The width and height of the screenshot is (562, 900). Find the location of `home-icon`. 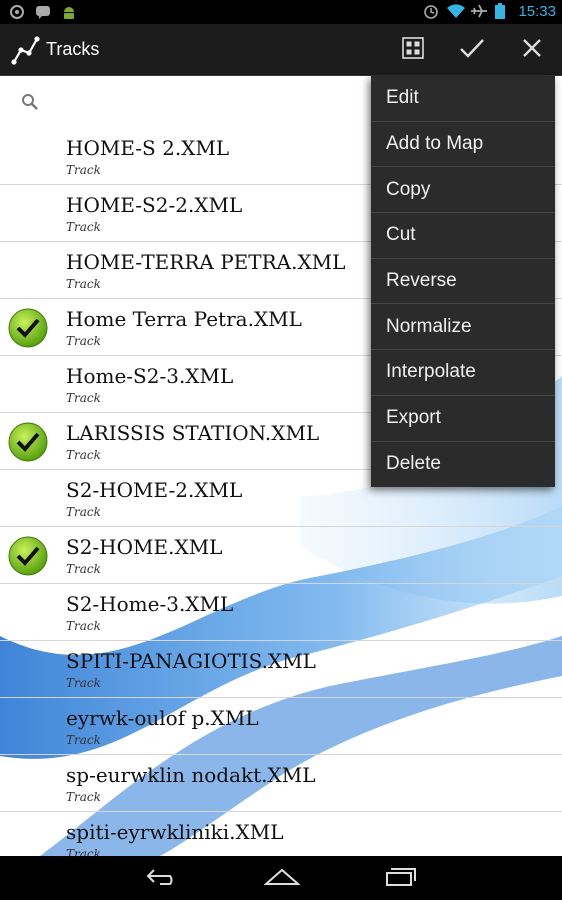

home-icon is located at coordinates (282, 878).